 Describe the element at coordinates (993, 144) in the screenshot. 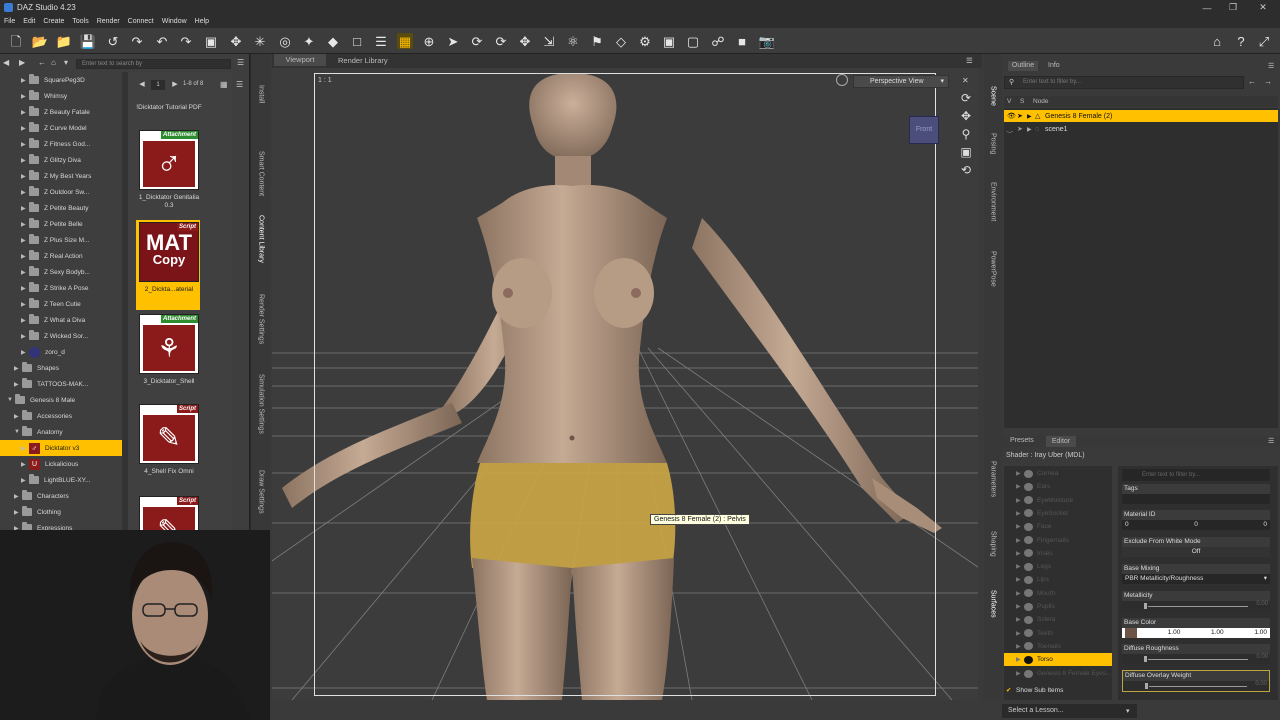

I see `vtab-posing: Posing` at that location.